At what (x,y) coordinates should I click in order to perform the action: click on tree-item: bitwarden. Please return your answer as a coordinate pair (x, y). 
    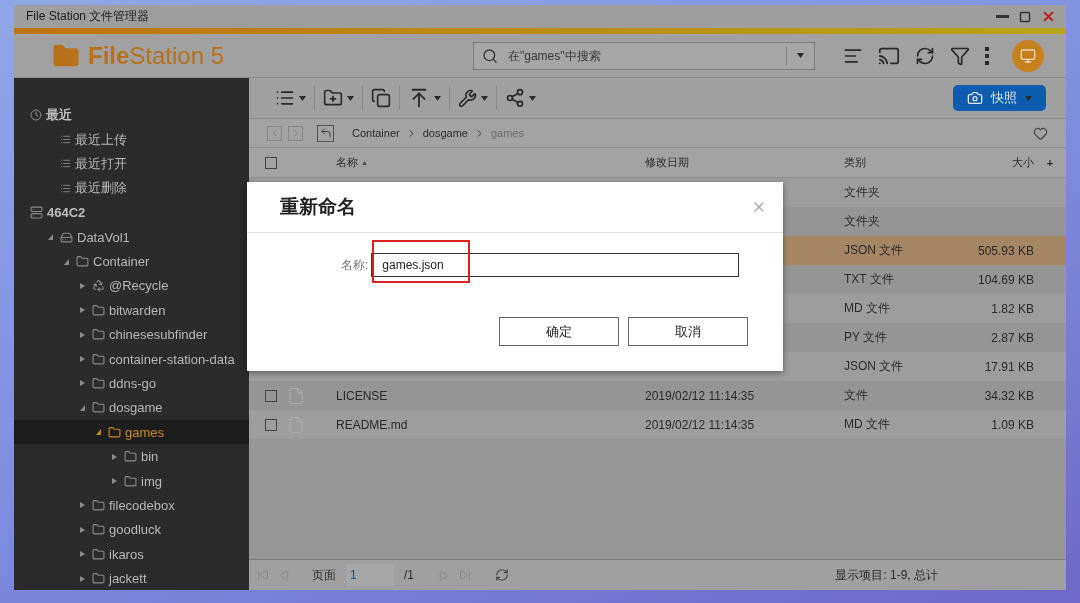
    Looking at the image, I should click on (131, 310).